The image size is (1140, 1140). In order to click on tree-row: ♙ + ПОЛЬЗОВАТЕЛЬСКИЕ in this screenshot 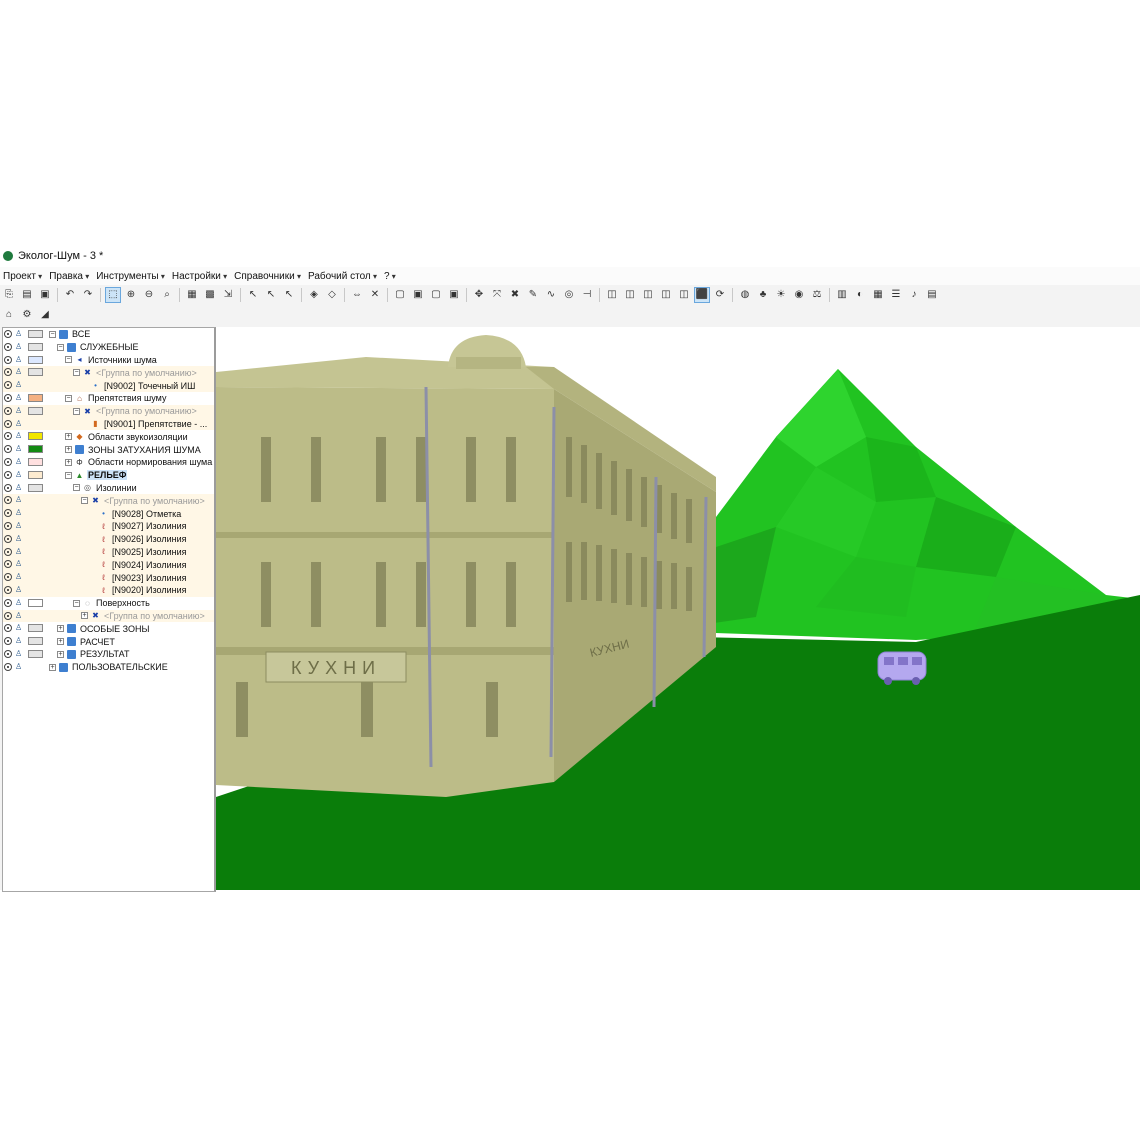, I will do `click(108, 667)`.